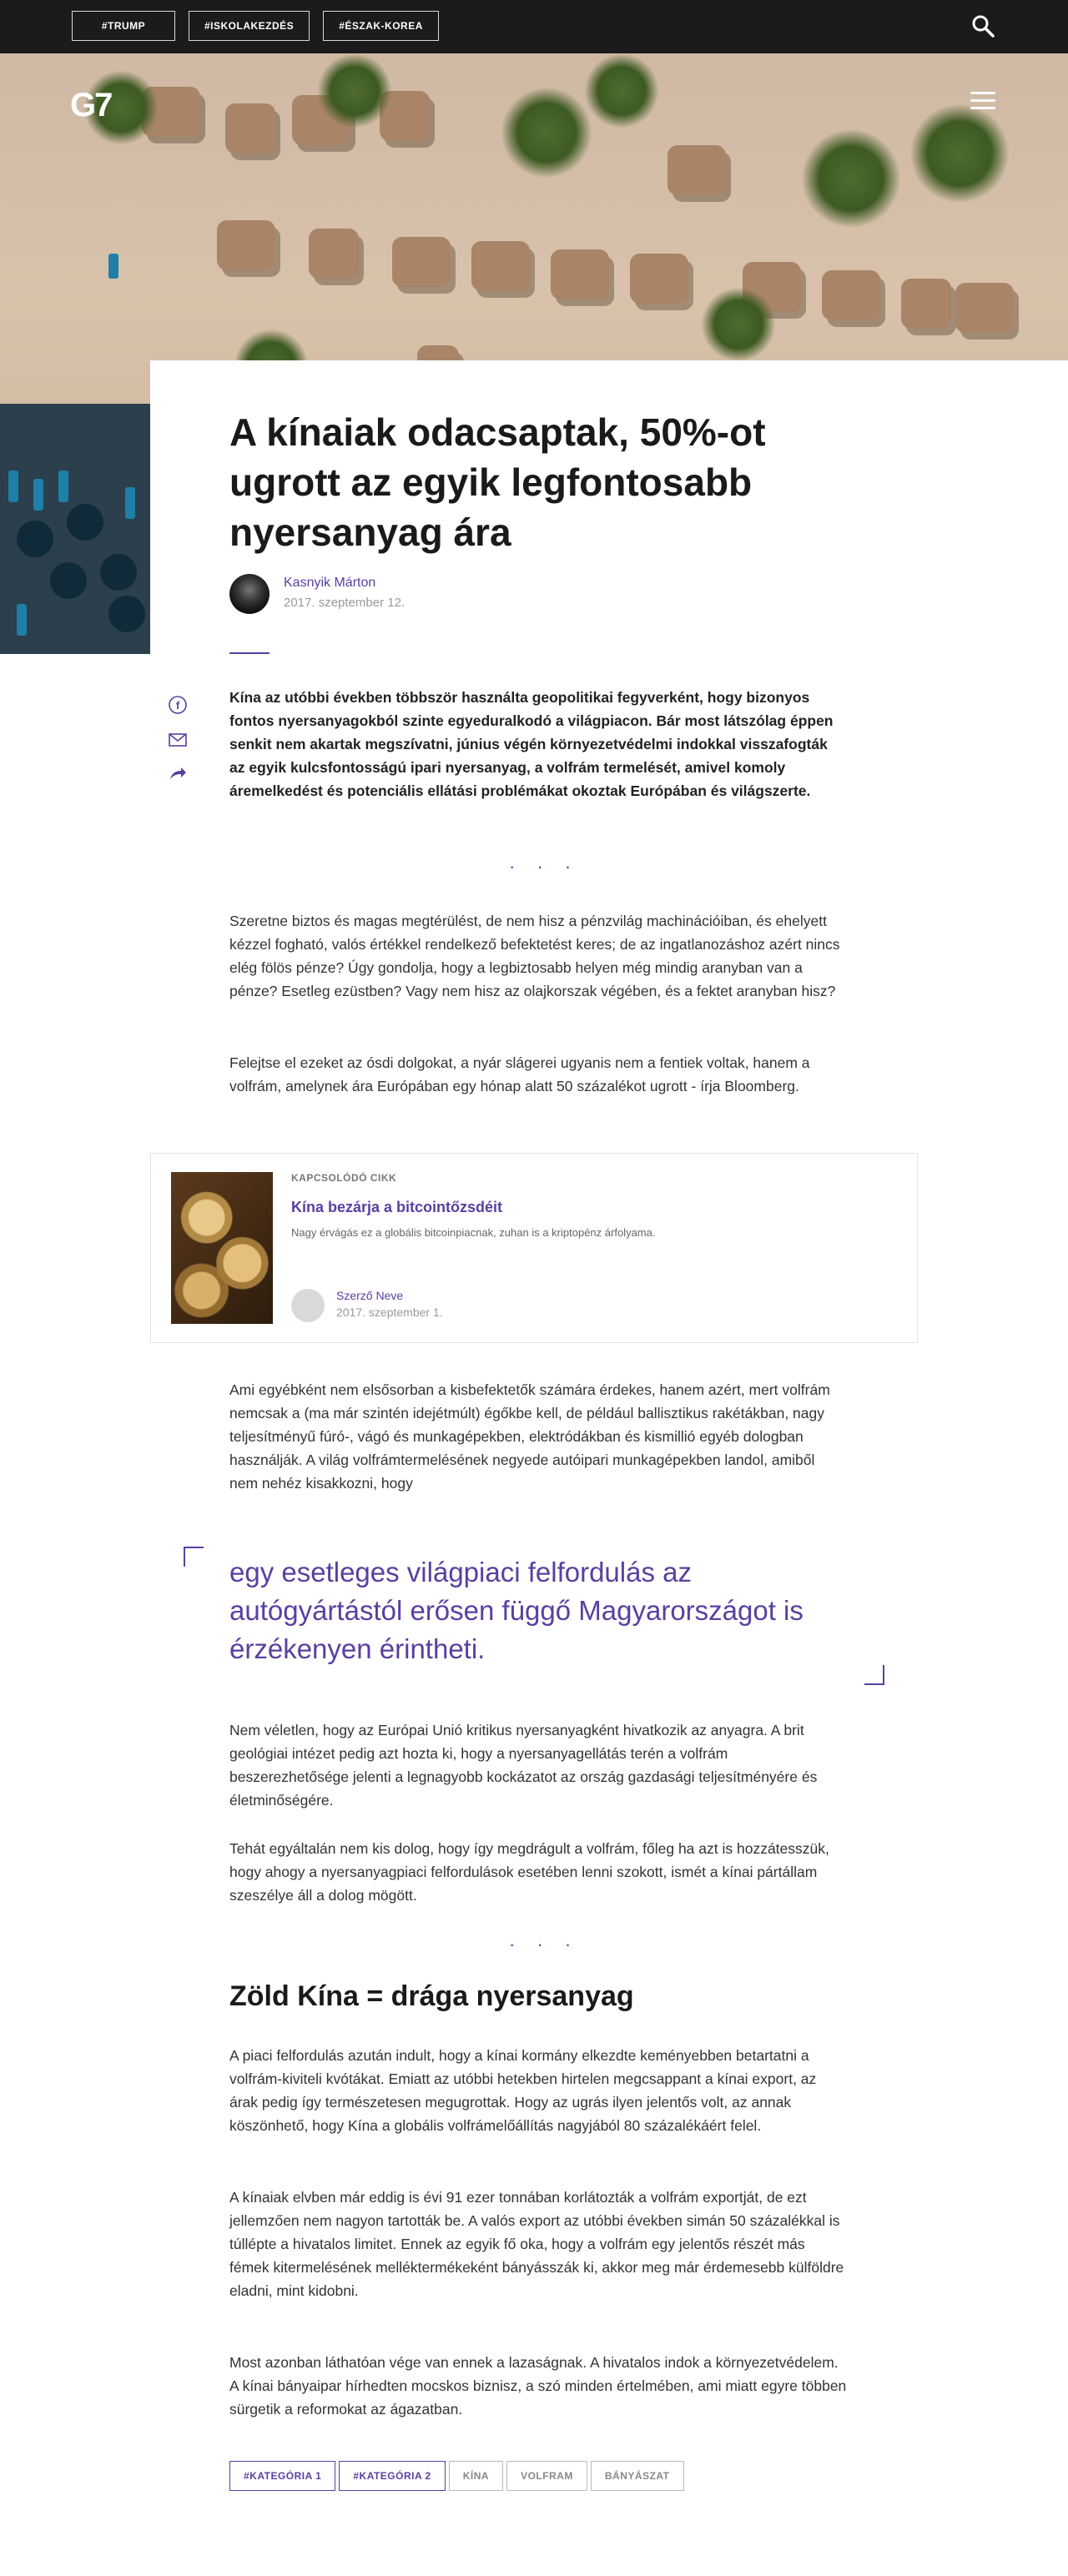  What do you see at coordinates (369, 1295) in the screenshot?
I see `related-author-name: Szerző Neve` at bounding box center [369, 1295].